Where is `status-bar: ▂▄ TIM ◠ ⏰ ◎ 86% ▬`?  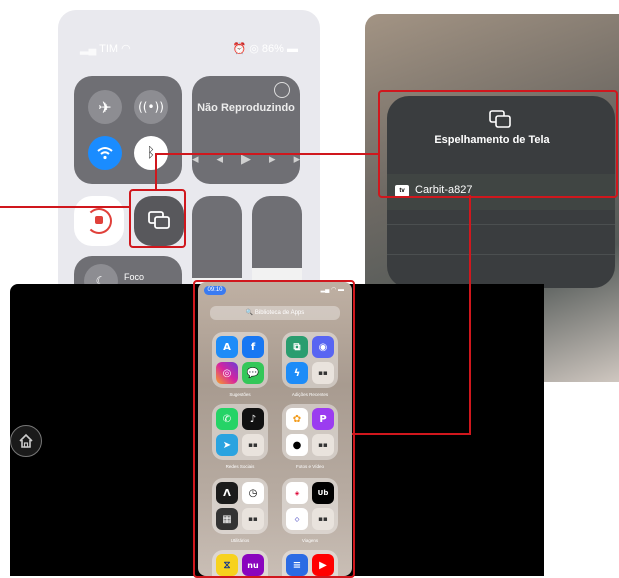 status-bar: ▂▄ TIM ◠ ⏰ ◎ 86% ▬ is located at coordinates (189, 50).